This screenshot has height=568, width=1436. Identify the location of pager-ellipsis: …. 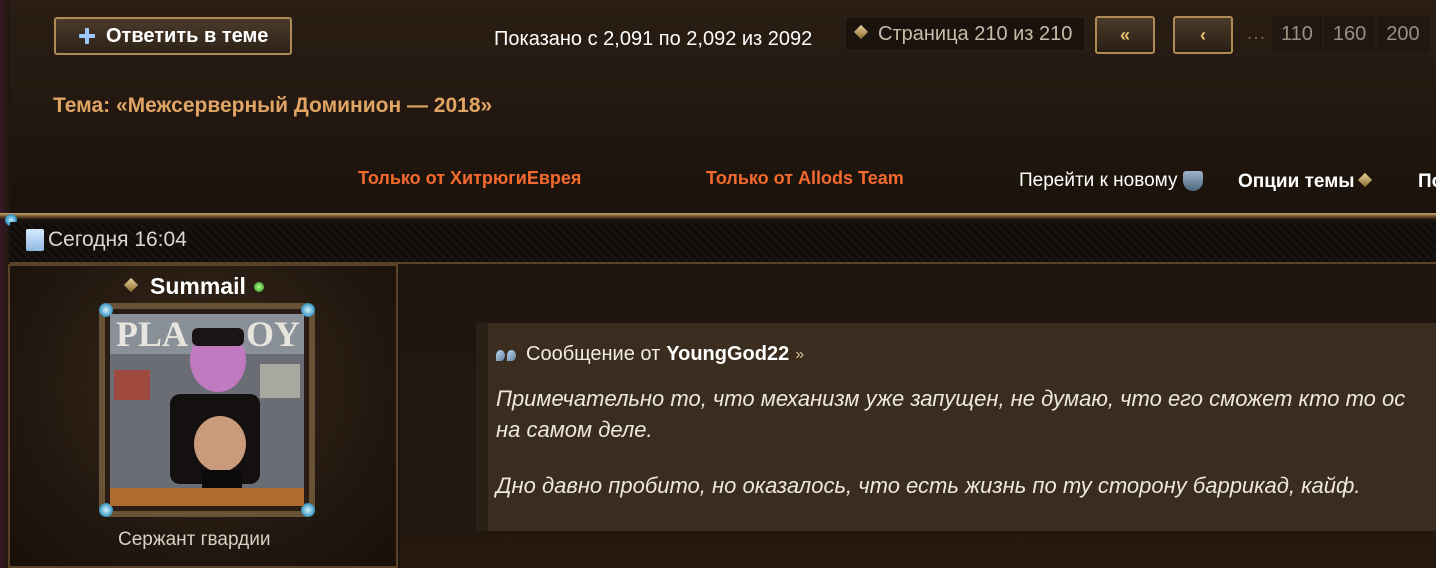
(1256, 33).